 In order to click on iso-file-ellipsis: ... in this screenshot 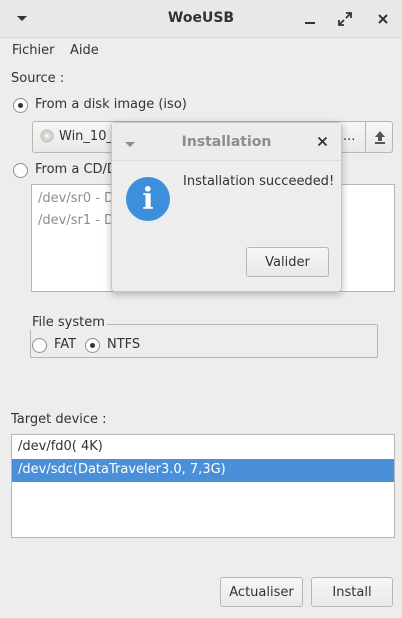, I will do `click(349, 136)`.